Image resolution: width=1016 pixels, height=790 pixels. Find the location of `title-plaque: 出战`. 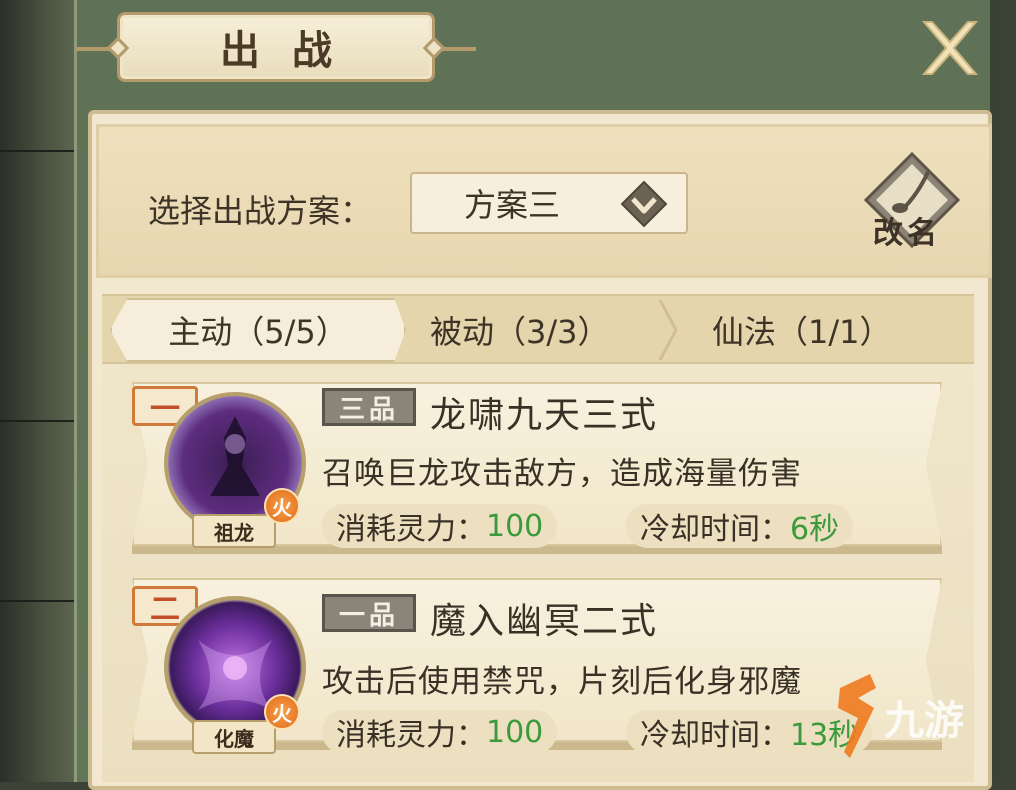

title-plaque: 出战 is located at coordinates (276, 47).